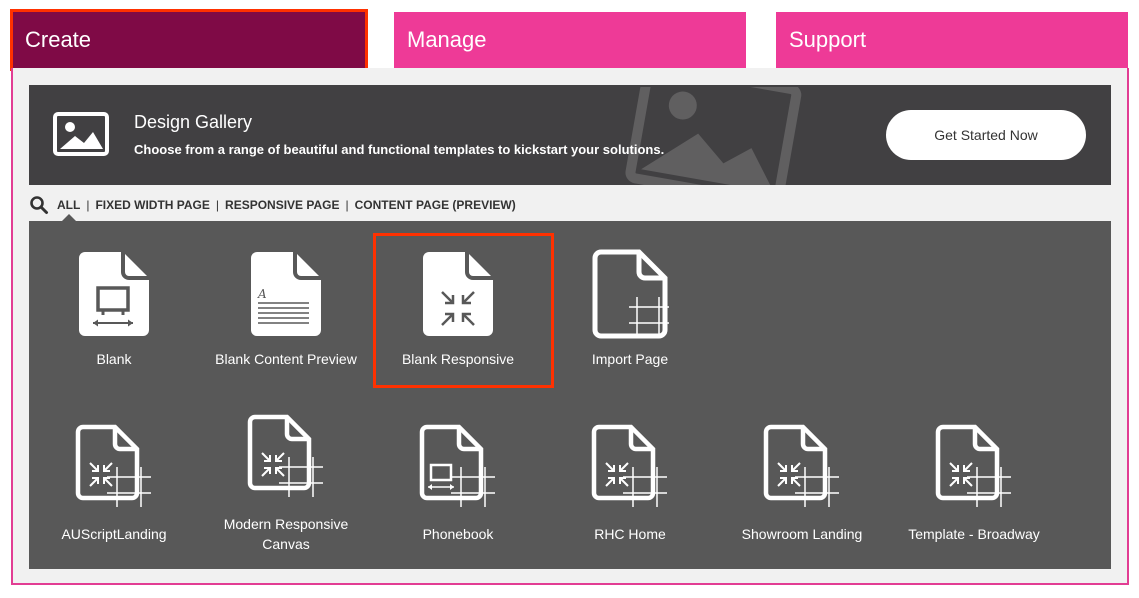 The image size is (1139, 598). Describe the element at coordinates (458, 294) in the screenshot. I see `responsive-page-icon` at that location.